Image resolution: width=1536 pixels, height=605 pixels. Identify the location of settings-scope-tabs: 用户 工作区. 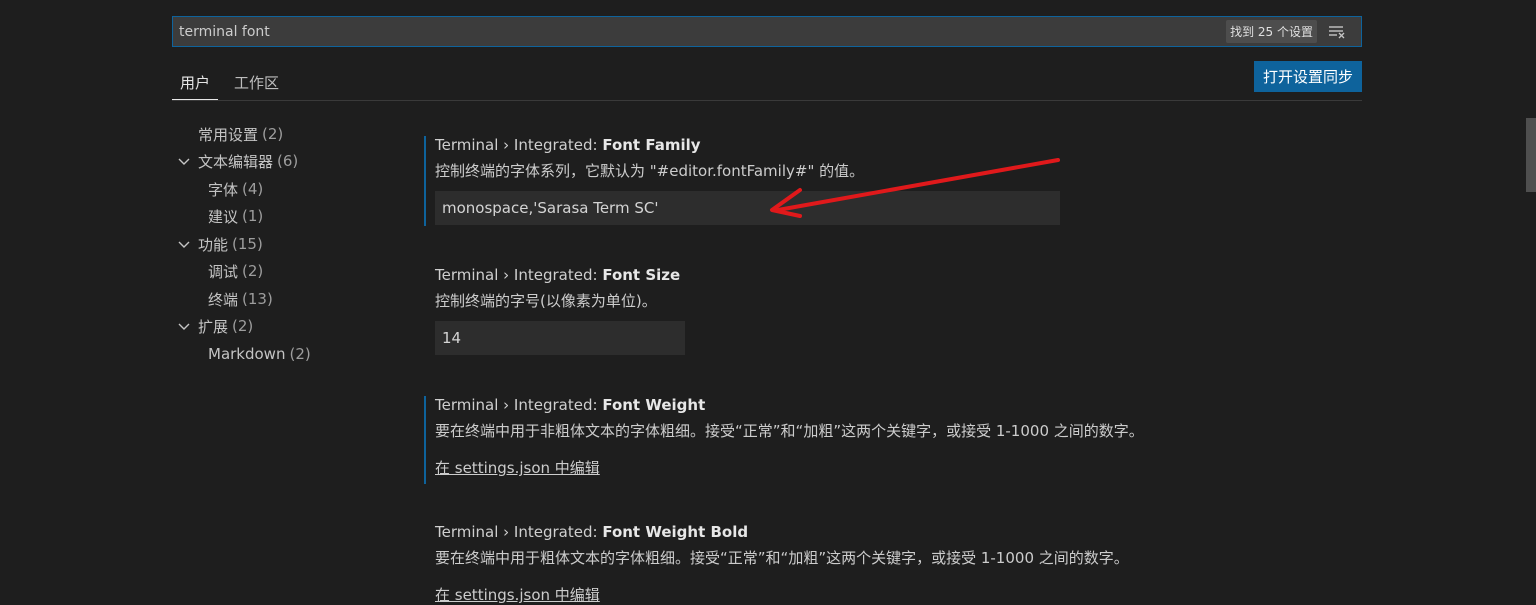
(767, 83).